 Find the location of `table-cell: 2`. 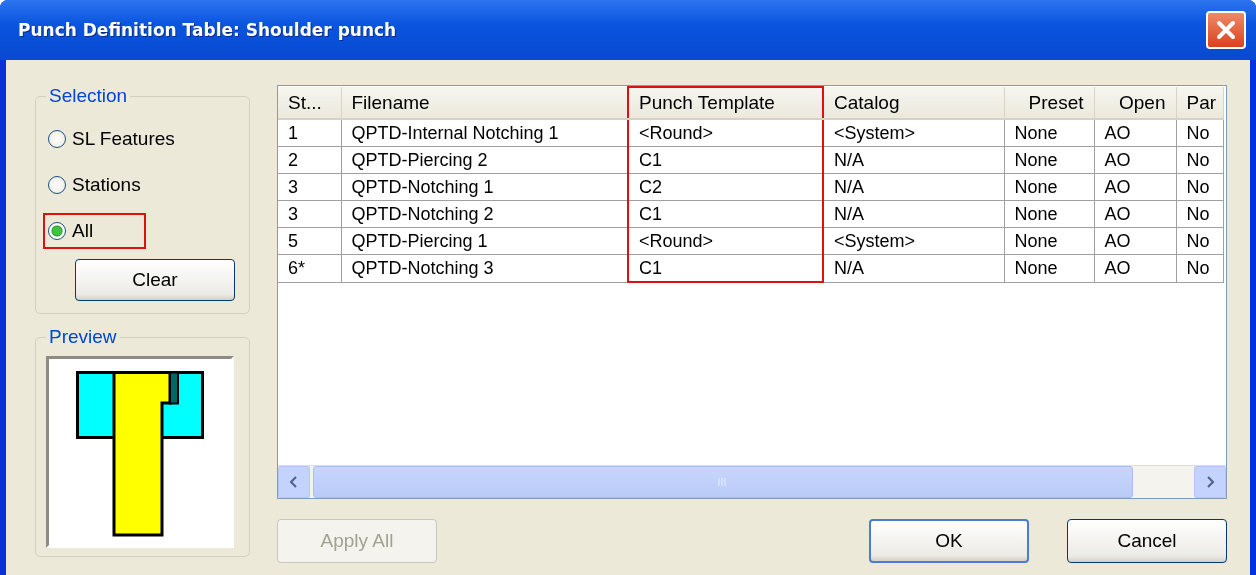

table-cell: 2 is located at coordinates (309, 160).